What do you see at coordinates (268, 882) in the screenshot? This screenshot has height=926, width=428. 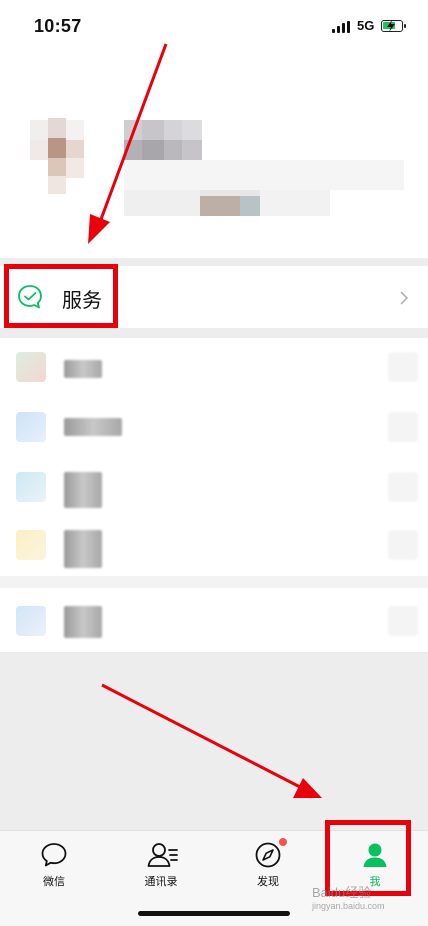 I see `tab-label: 发现` at bounding box center [268, 882].